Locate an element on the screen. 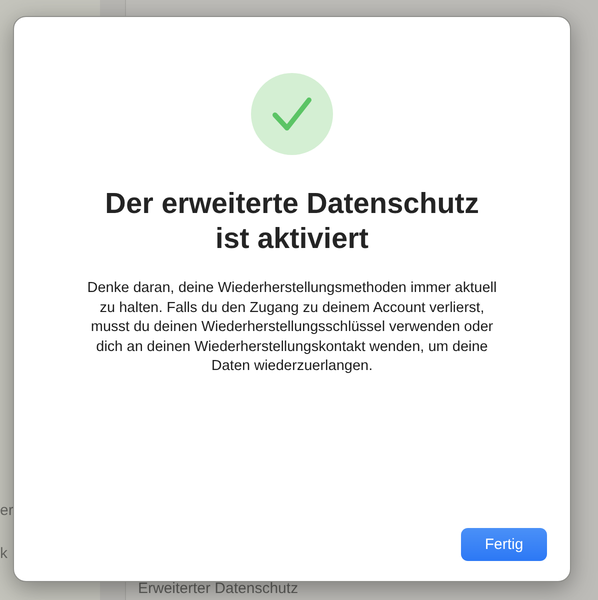 The height and width of the screenshot is (600, 598). settings-item: Erweiterter Datenschutz is located at coordinates (368, 588).